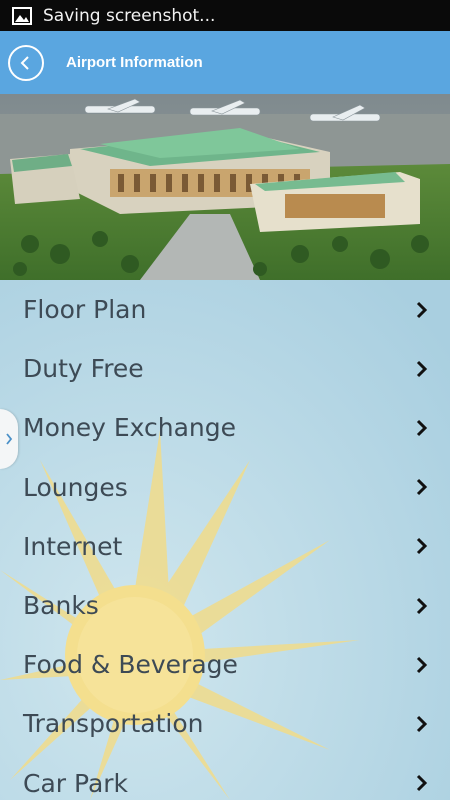  What do you see at coordinates (225, 546) in the screenshot?
I see `menu-item-internet: Internet` at bounding box center [225, 546].